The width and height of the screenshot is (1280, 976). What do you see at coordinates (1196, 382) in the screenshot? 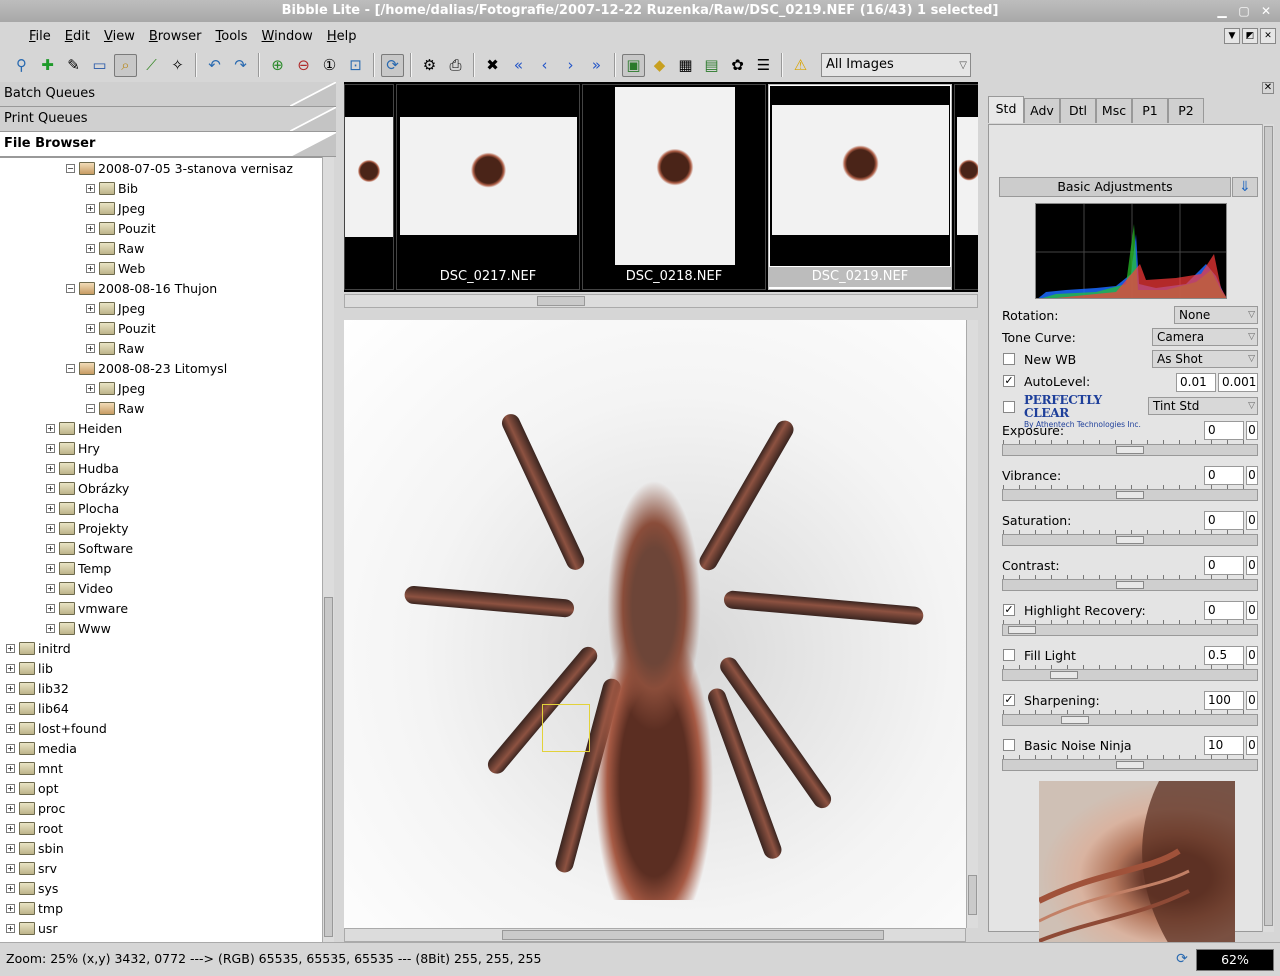
I see `autolevel-low-input: 0.01` at bounding box center [1196, 382].